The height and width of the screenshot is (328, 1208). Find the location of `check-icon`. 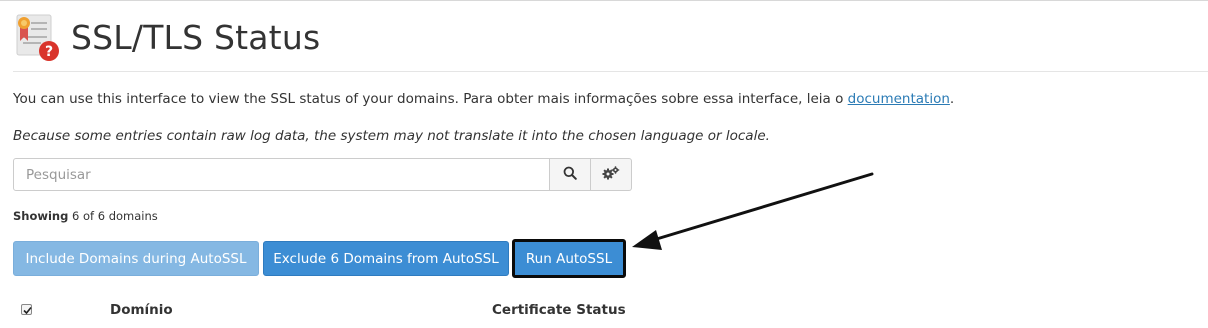

check-icon is located at coordinates (27, 310).